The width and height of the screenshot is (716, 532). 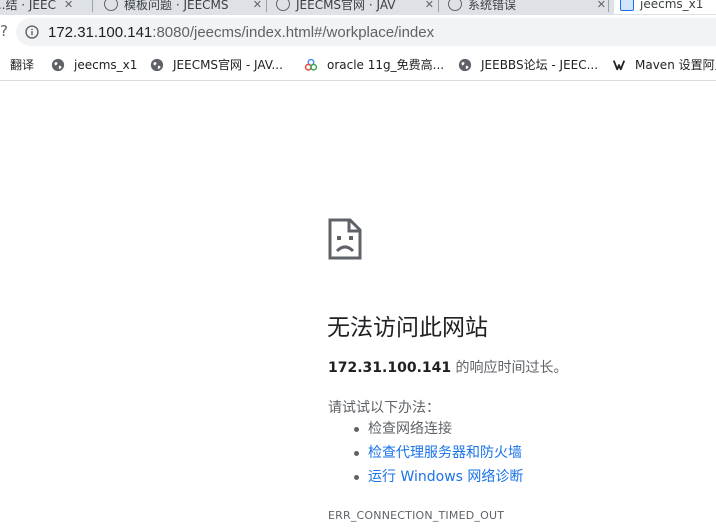 What do you see at coordinates (293, 32) in the screenshot?
I see `url-path: :8080/jeecms/index.html#/workplace/index` at bounding box center [293, 32].